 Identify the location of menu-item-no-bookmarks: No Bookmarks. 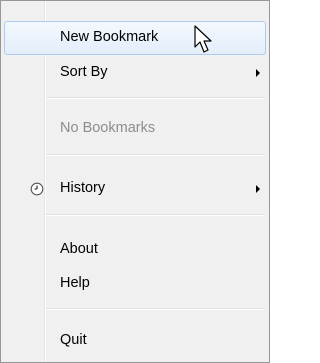
(135, 129).